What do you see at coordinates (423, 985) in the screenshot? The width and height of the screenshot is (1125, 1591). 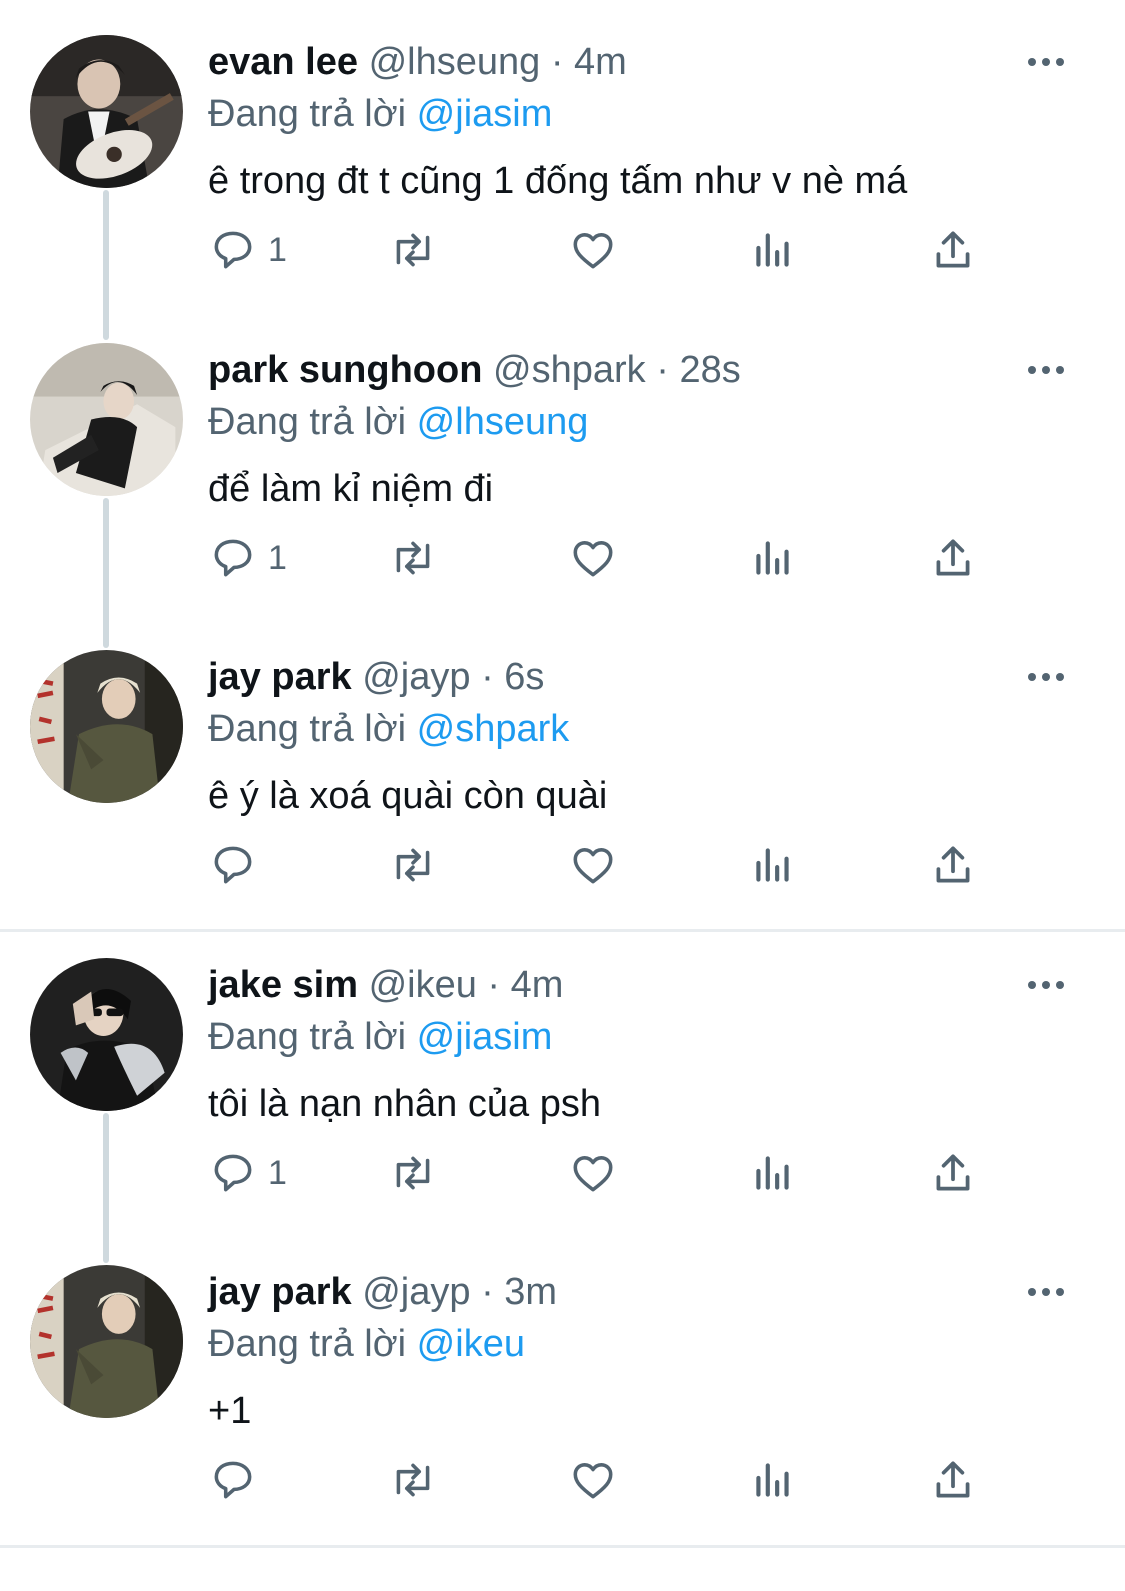 I see `username-handle: @ikeu` at bounding box center [423, 985].